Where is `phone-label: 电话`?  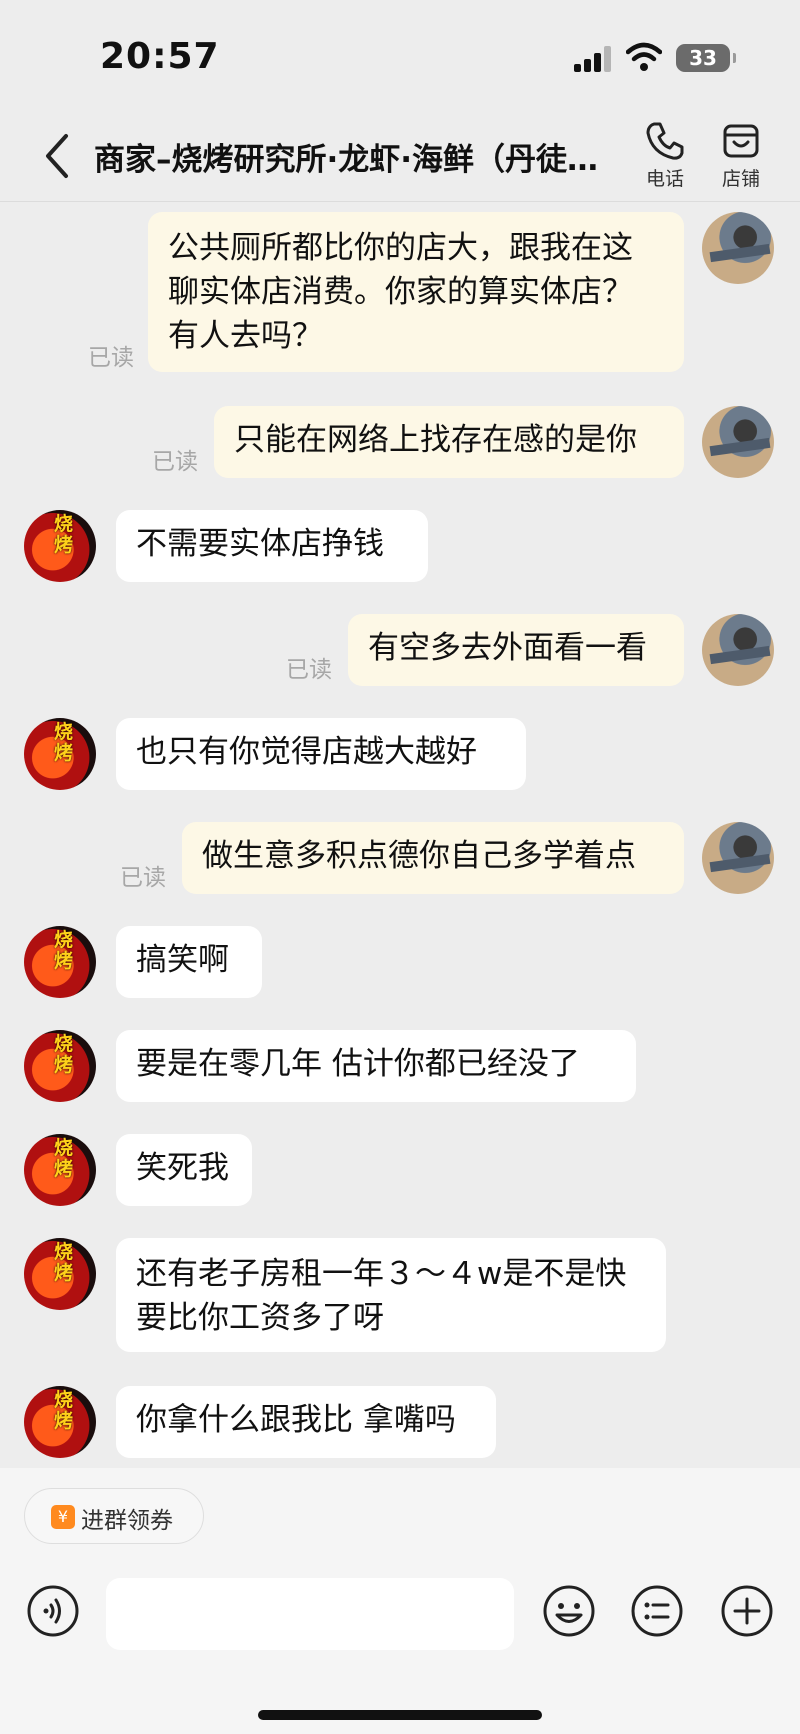
phone-label: 电话 is located at coordinates (664, 179).